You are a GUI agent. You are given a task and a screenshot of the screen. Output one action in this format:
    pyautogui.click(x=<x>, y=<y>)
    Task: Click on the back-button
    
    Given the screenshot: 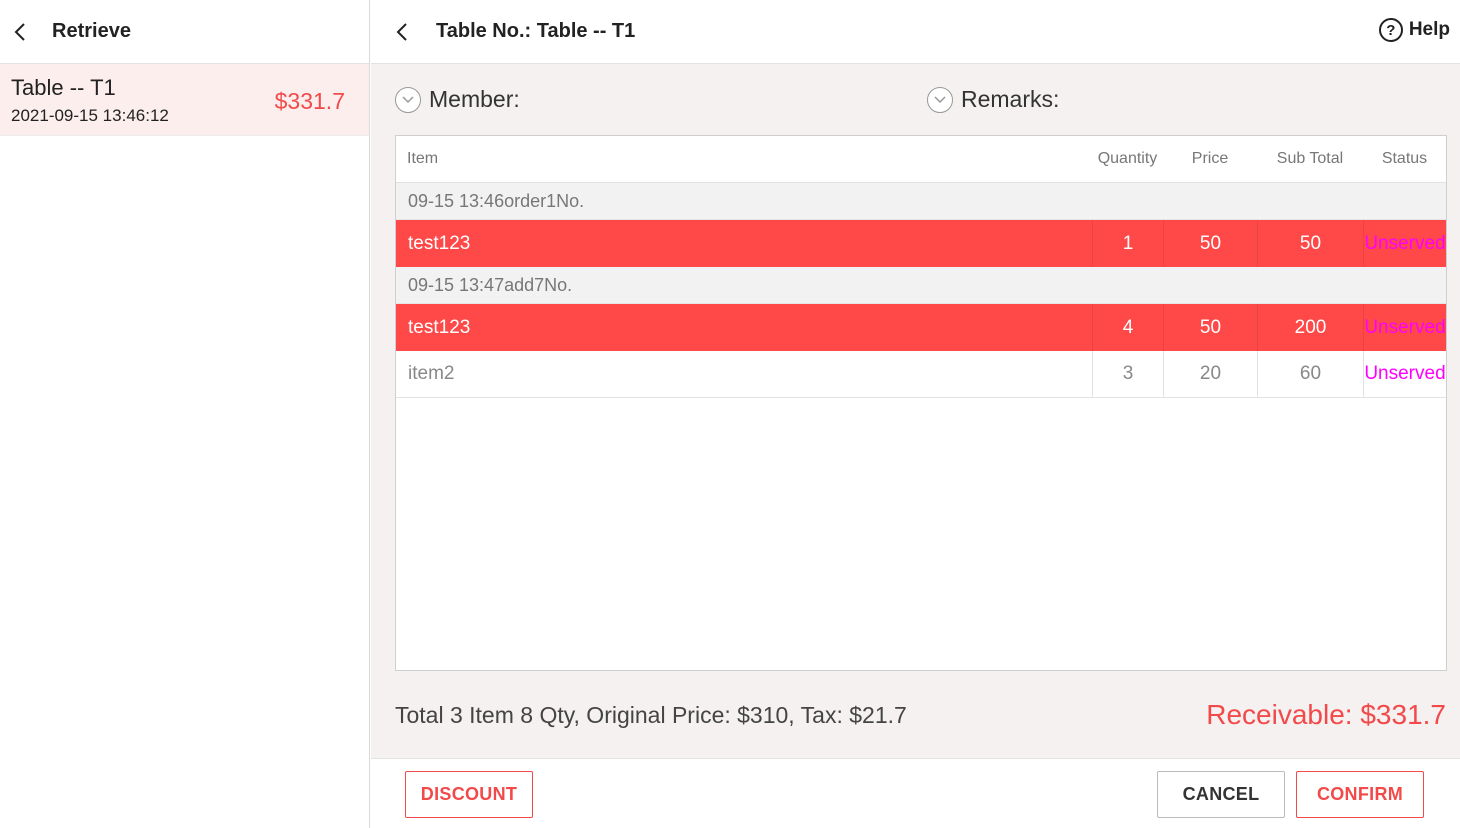 What is the action you would take?
    pyautogui.click(x=20, y=32)
    